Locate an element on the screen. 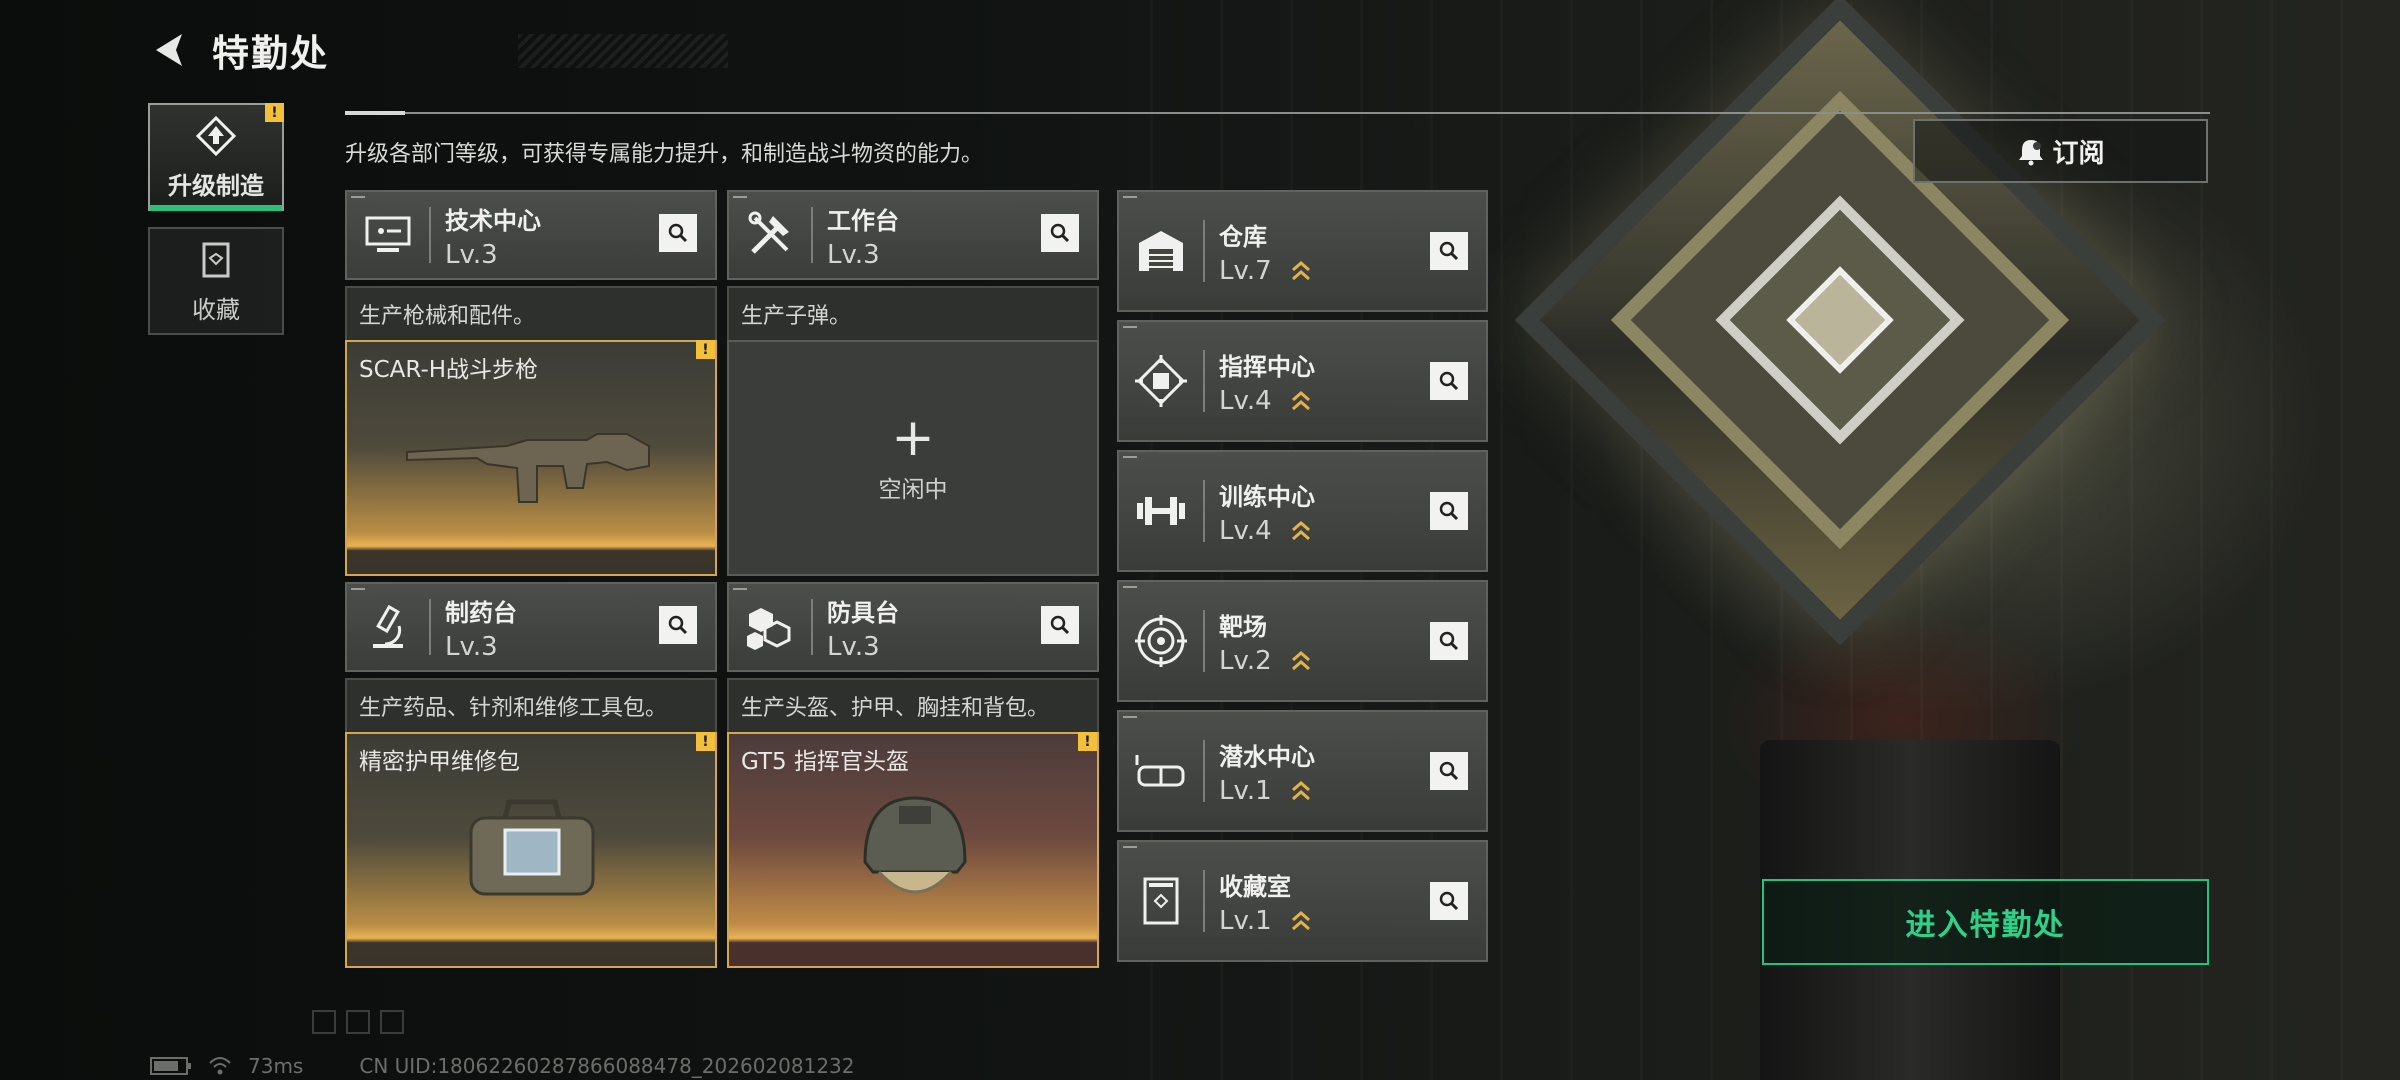 This screenshot has width=2400, height=1080. production-slot: 精密护甲维修包 ! is located at coordinates (531, 850).